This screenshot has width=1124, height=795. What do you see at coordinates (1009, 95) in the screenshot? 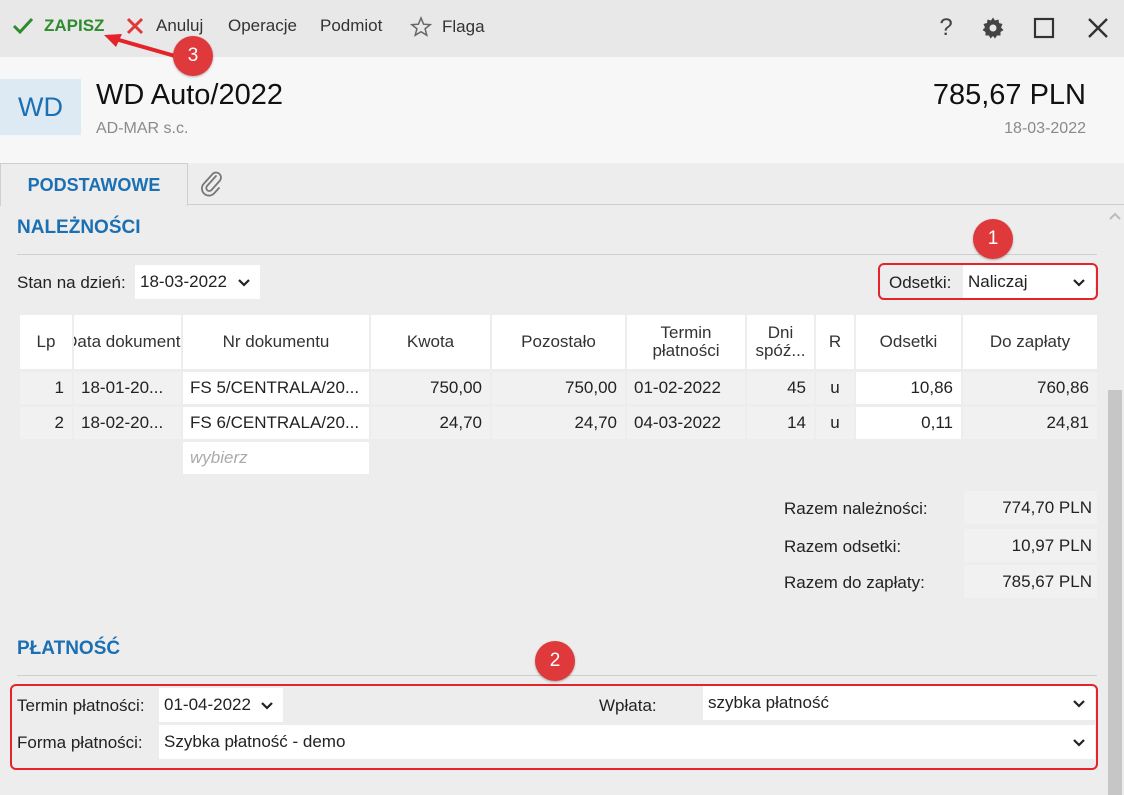
I see `document-amount: 785,67 PLN` at bounding box center [1009, 95].